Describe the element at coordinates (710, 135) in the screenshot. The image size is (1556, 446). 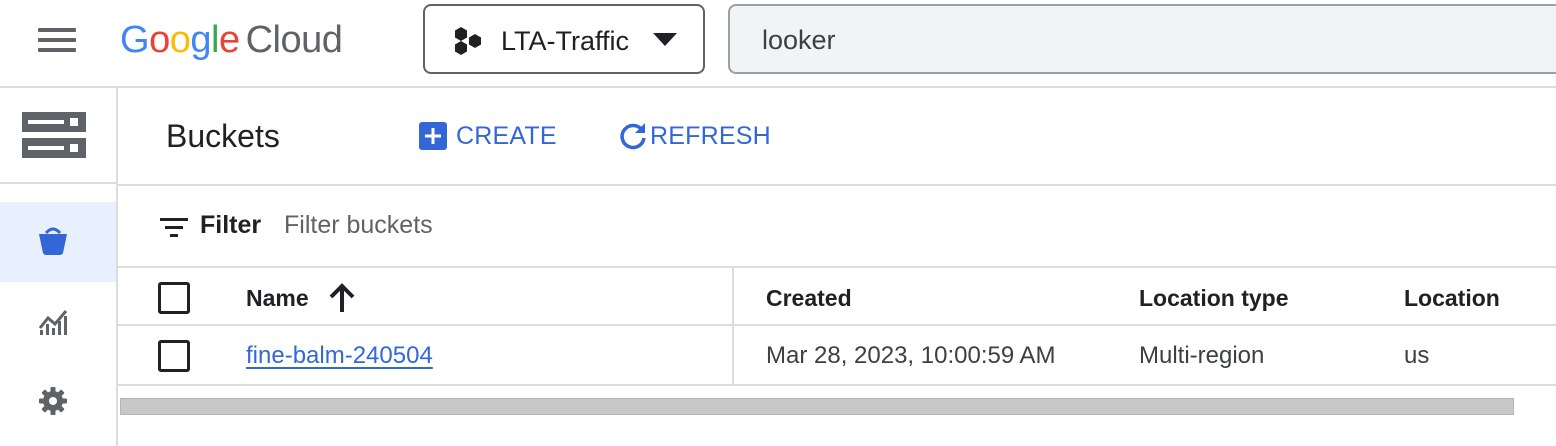
I see `refresh-label: REFRESH` at that location.